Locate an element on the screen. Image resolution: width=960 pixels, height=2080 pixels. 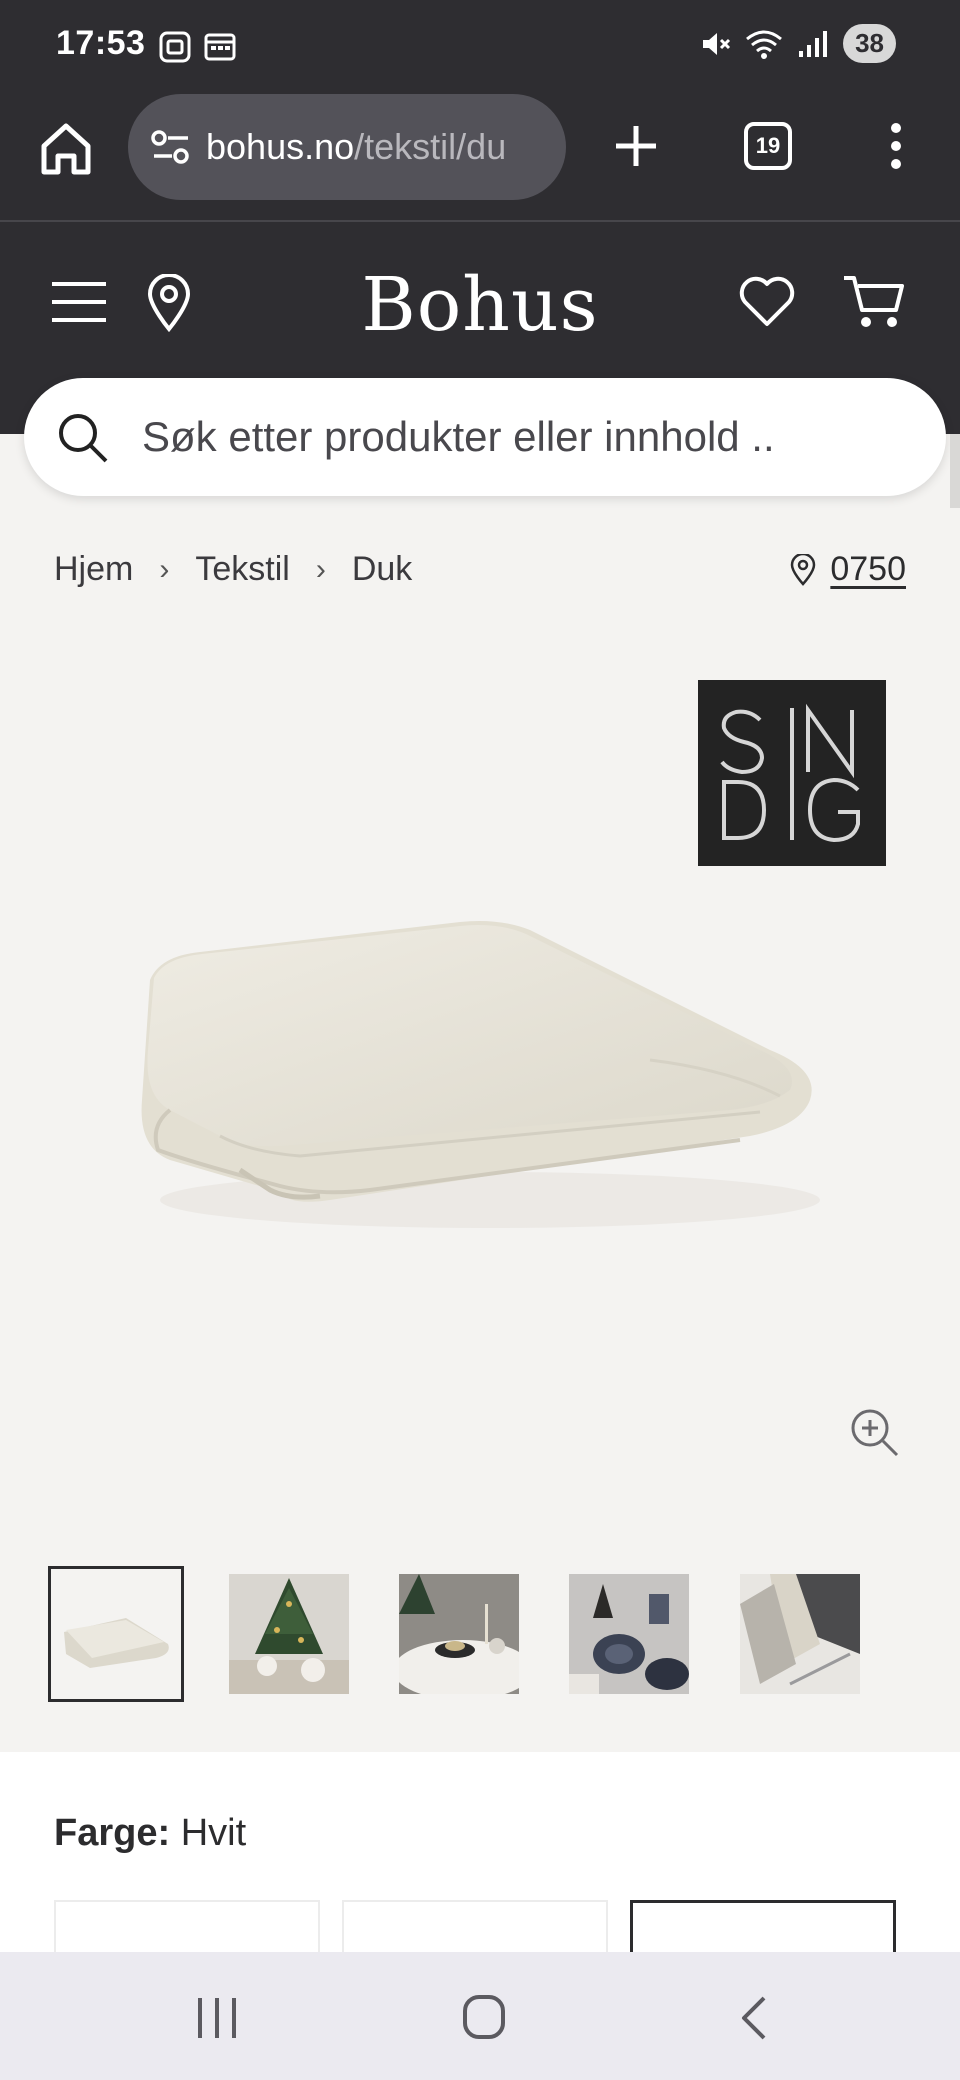
home-button-icon is located at coordinates (484, 2017).